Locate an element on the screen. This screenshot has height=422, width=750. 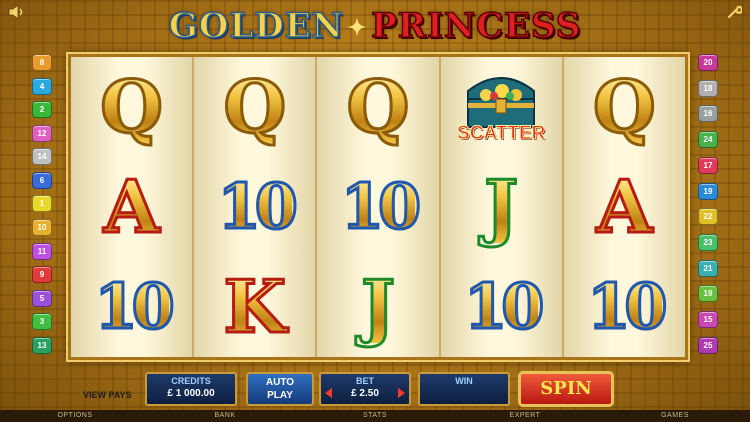
reel-5: Q A 10 is located at coordinates (624, 207).